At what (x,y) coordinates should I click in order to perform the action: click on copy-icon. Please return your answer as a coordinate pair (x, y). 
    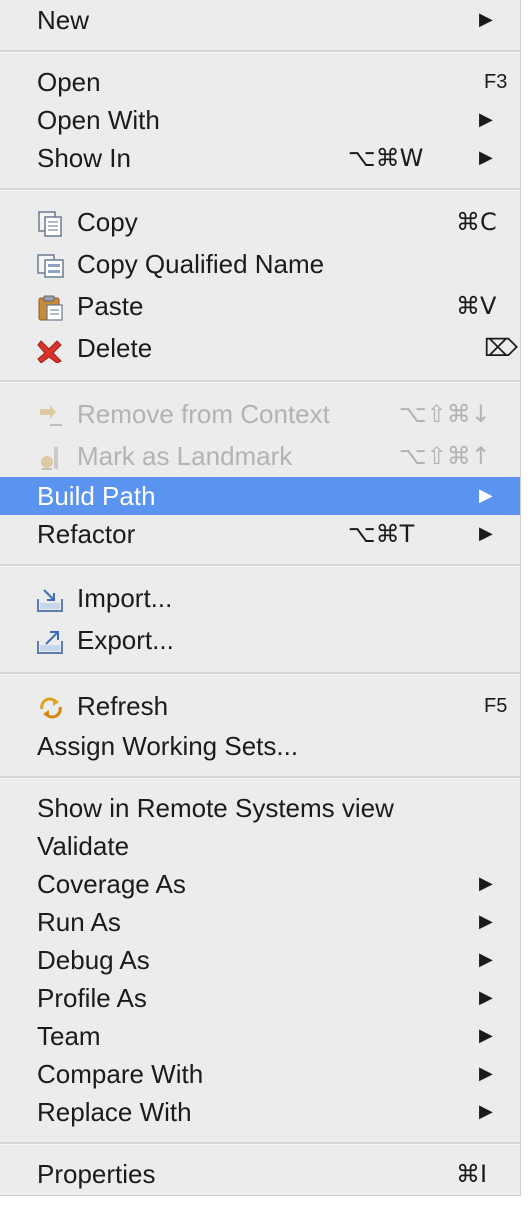
    Looking at the image, I should click on (51, 223).